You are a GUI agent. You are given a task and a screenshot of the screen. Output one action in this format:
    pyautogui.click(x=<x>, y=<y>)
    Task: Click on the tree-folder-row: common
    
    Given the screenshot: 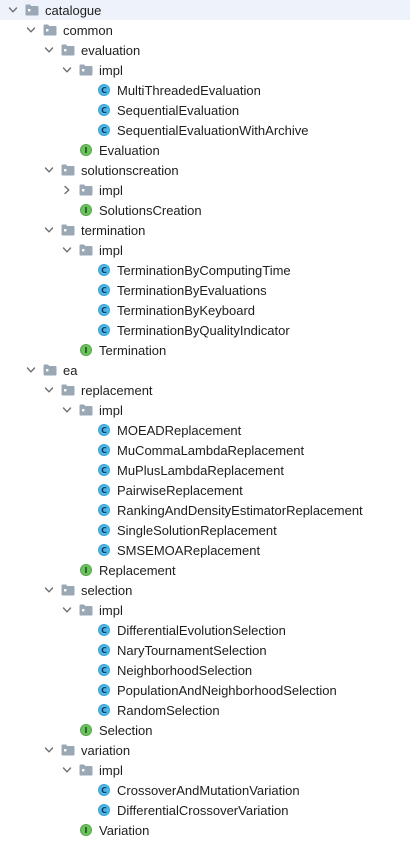 What is the action you would take?
    pyautogui.click(x=205, y=30)
    